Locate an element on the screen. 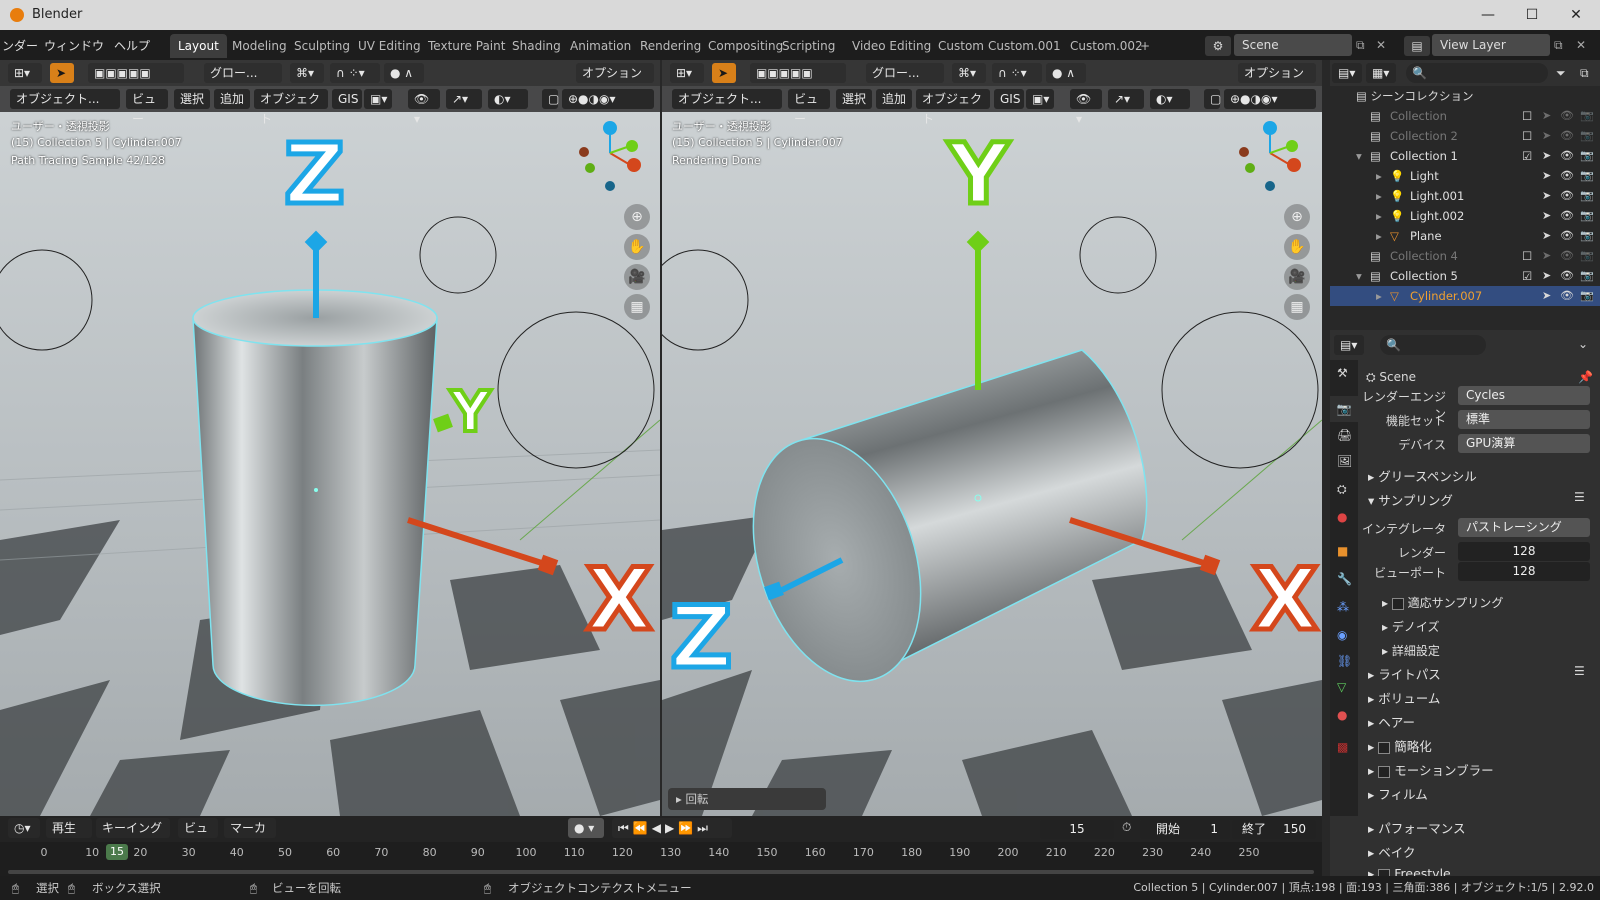 The image size is (1600, 900). stopwatch-icon: ⏱ is located at coordinates (1126, 827).